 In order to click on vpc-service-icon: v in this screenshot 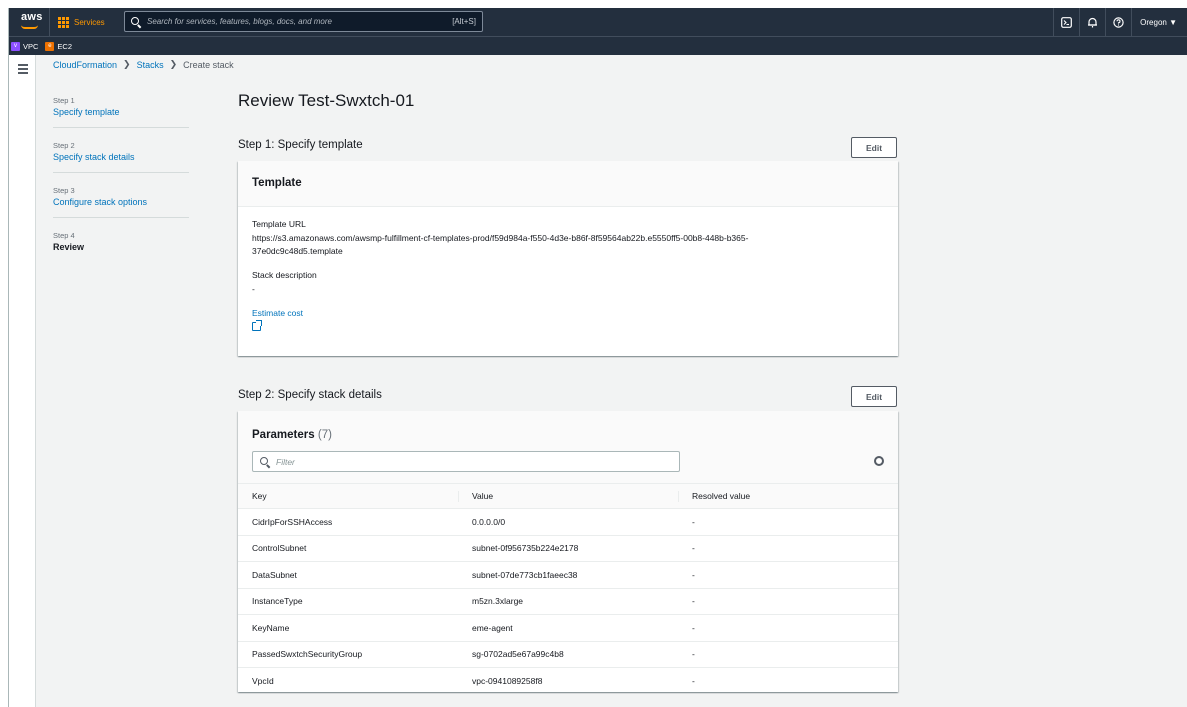, I will do `click(15, 46)`.